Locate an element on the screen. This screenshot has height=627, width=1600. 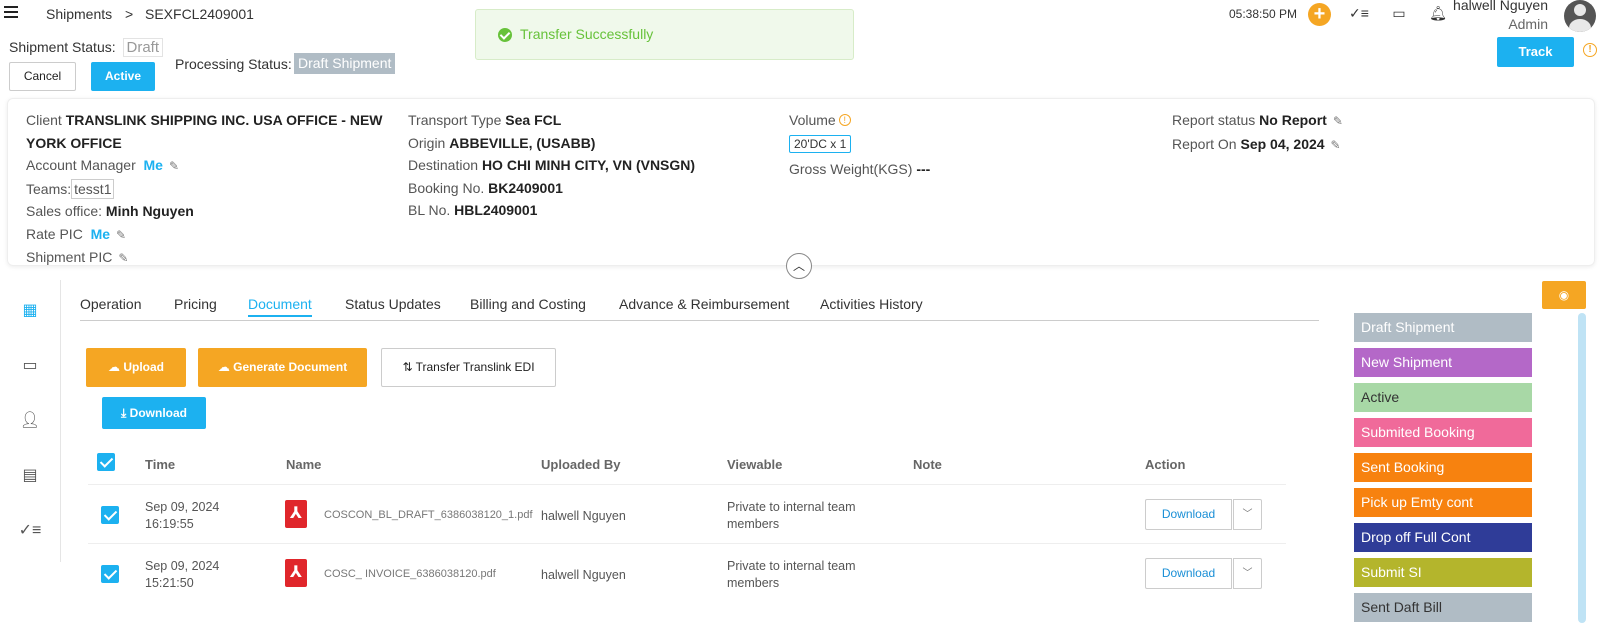
breadcrumb-shipments: Shipments is located at coordinates (79, 14).